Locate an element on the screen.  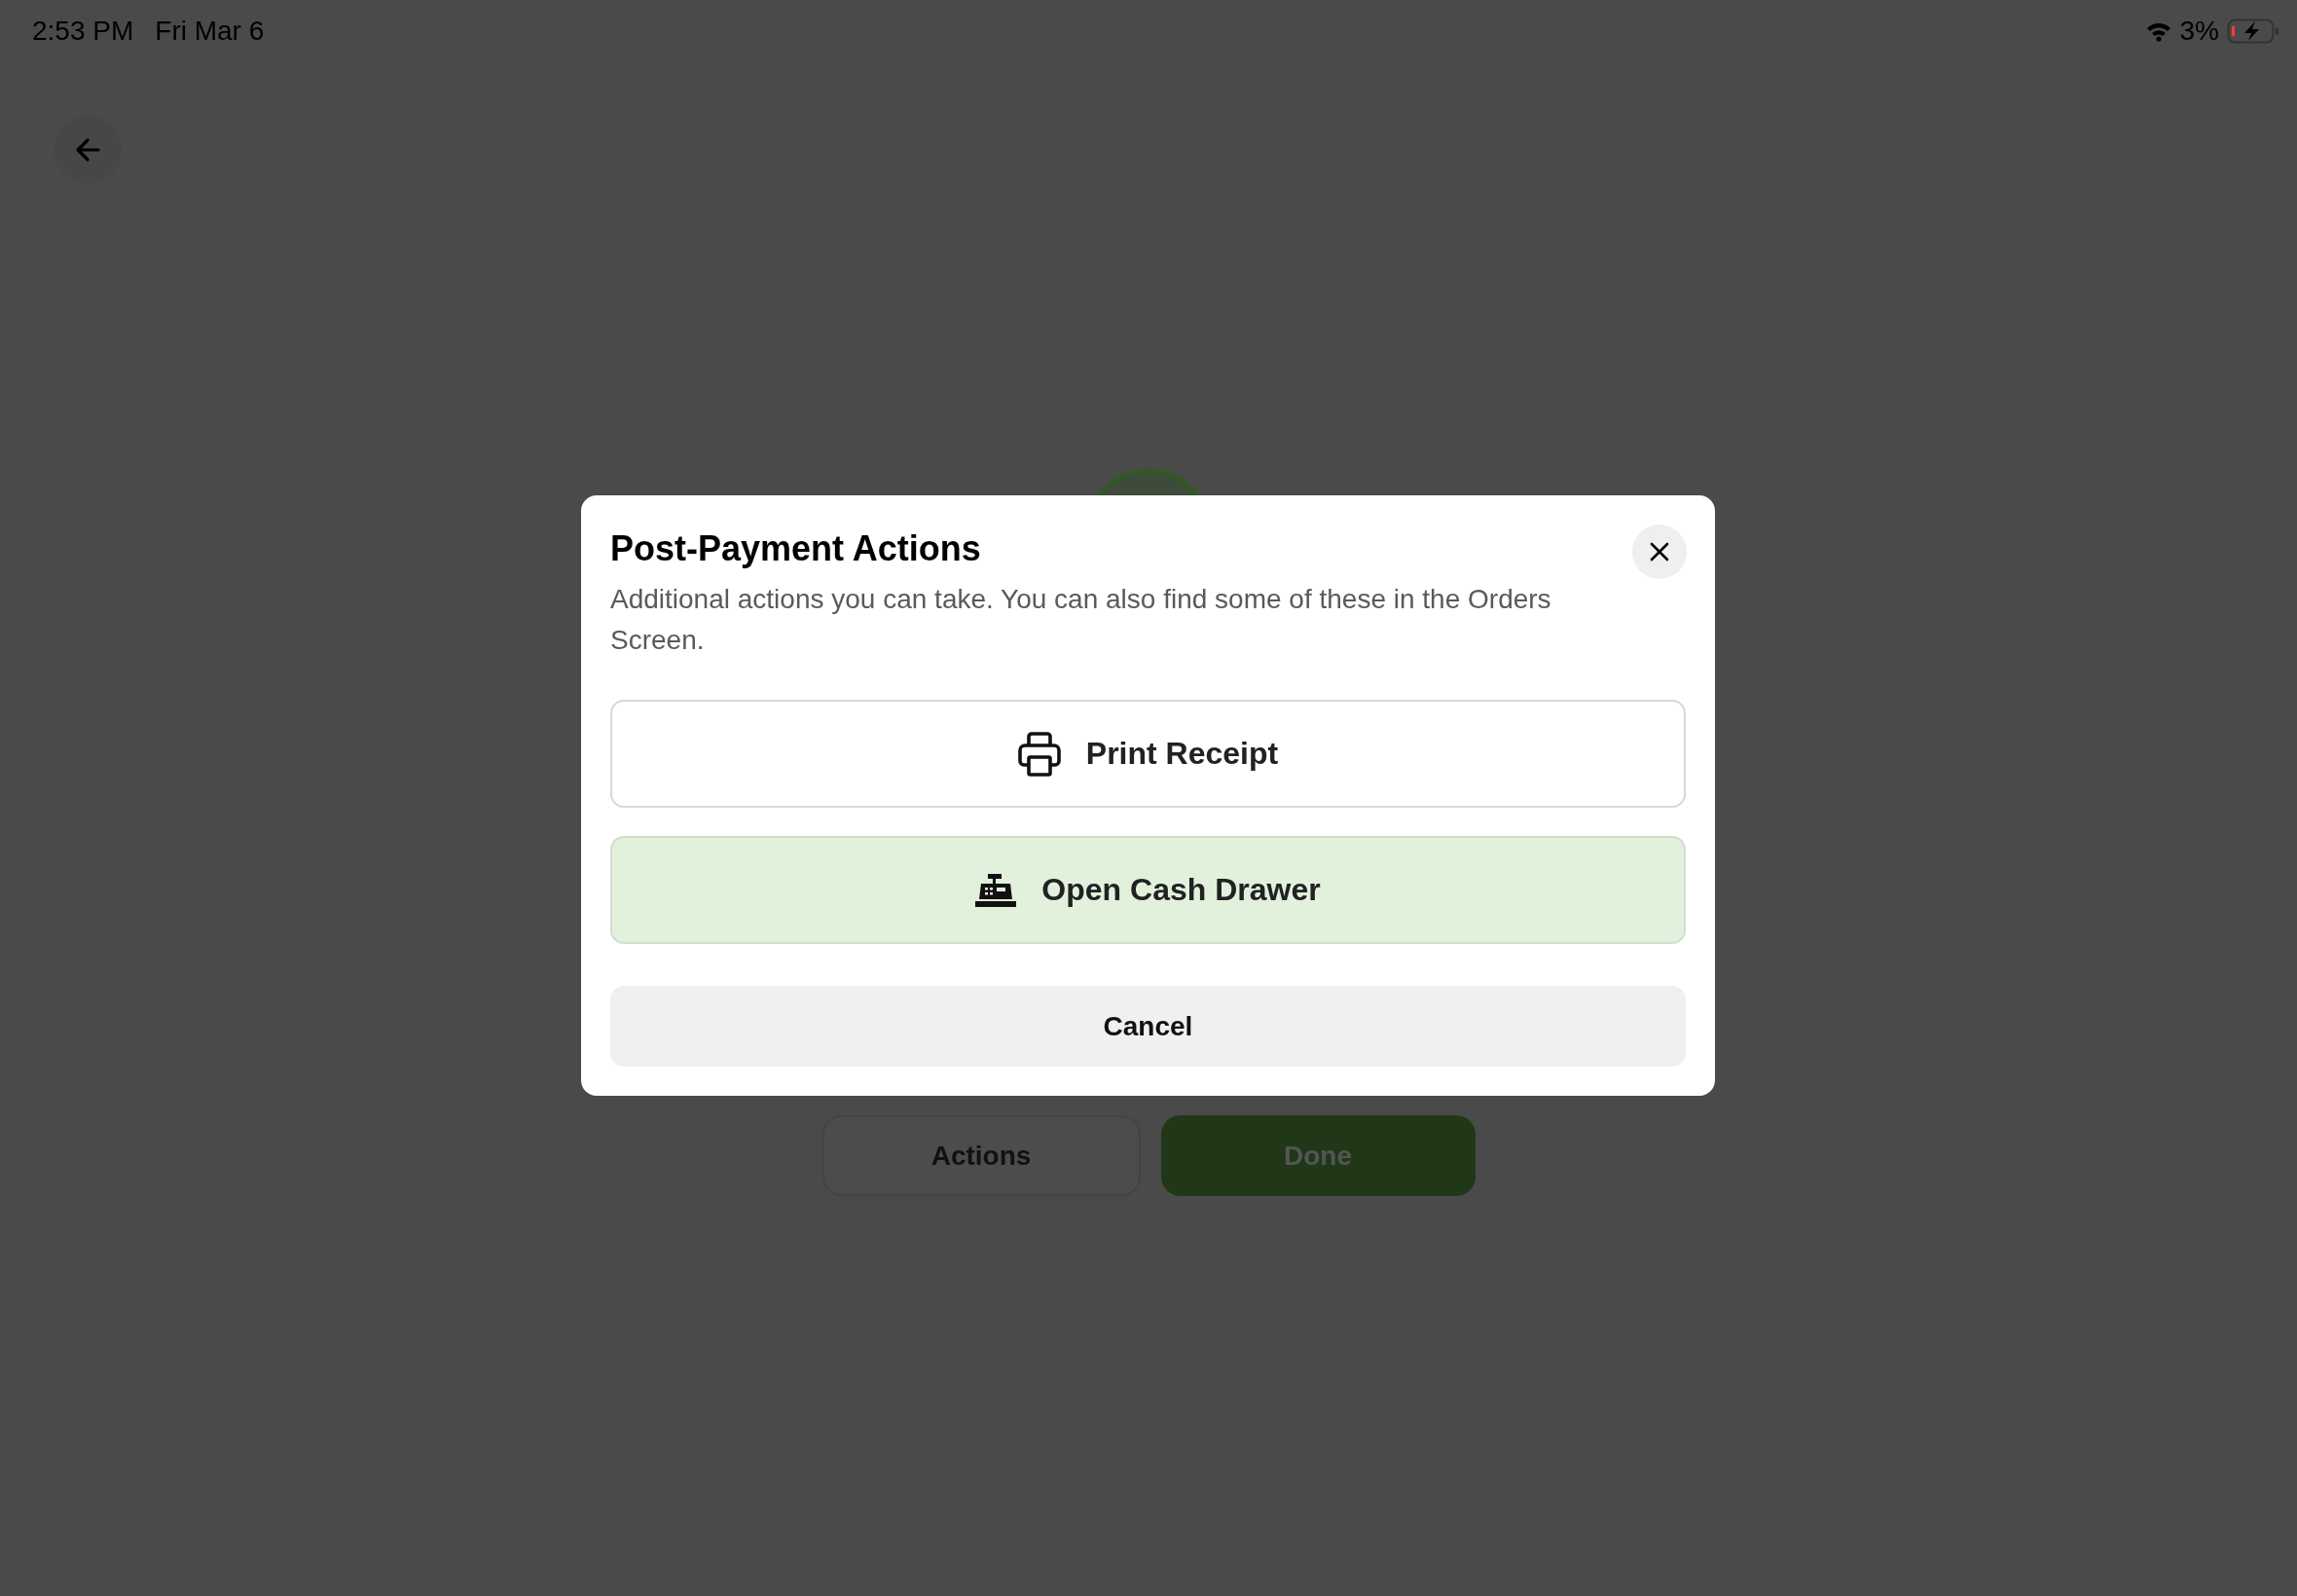
cash-register-icon is located at coordinates (996, 890).